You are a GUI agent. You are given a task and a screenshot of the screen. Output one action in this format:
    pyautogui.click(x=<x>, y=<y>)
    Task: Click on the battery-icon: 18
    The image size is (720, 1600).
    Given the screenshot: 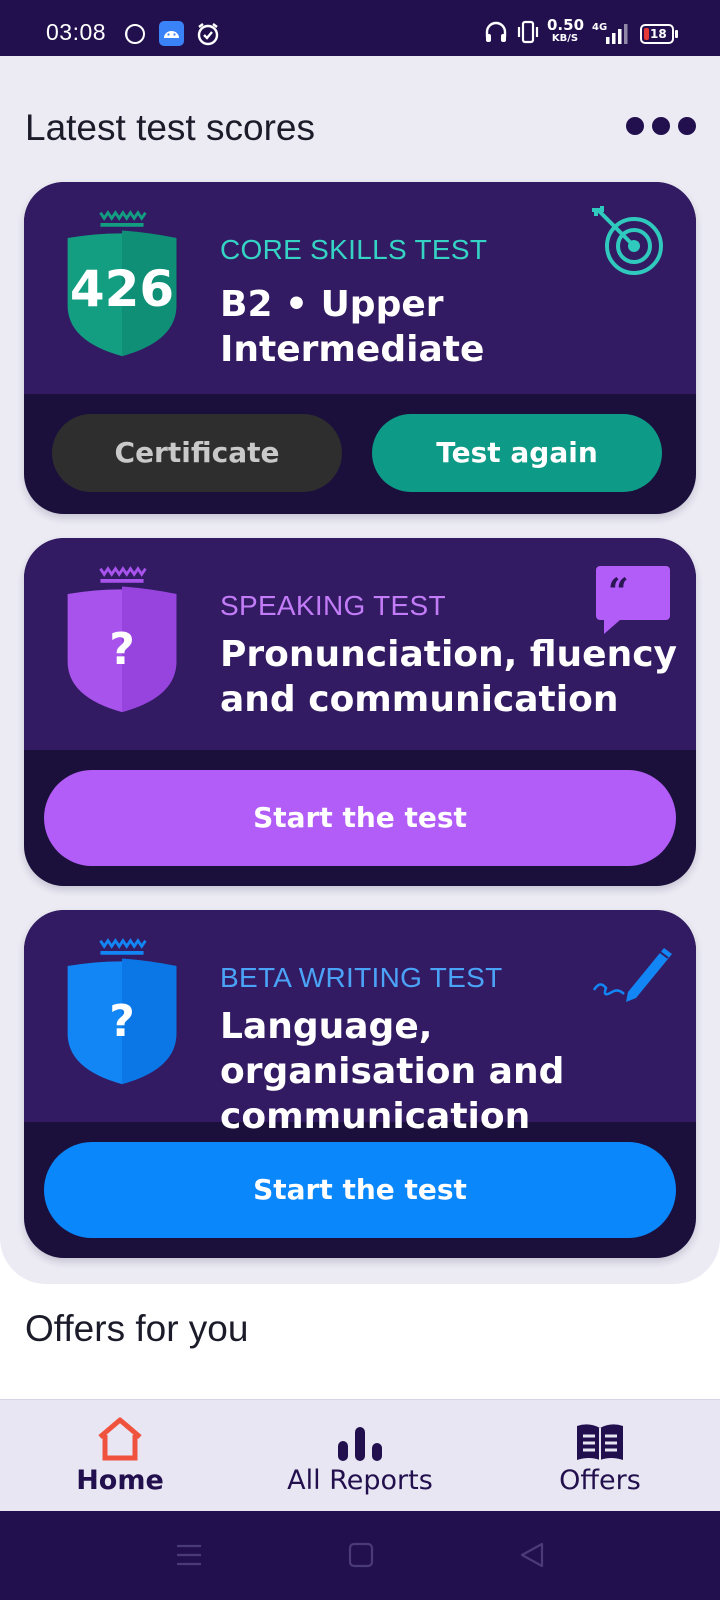 What is the action you would take?
    pyautogui.click(x=659, y=34)
    